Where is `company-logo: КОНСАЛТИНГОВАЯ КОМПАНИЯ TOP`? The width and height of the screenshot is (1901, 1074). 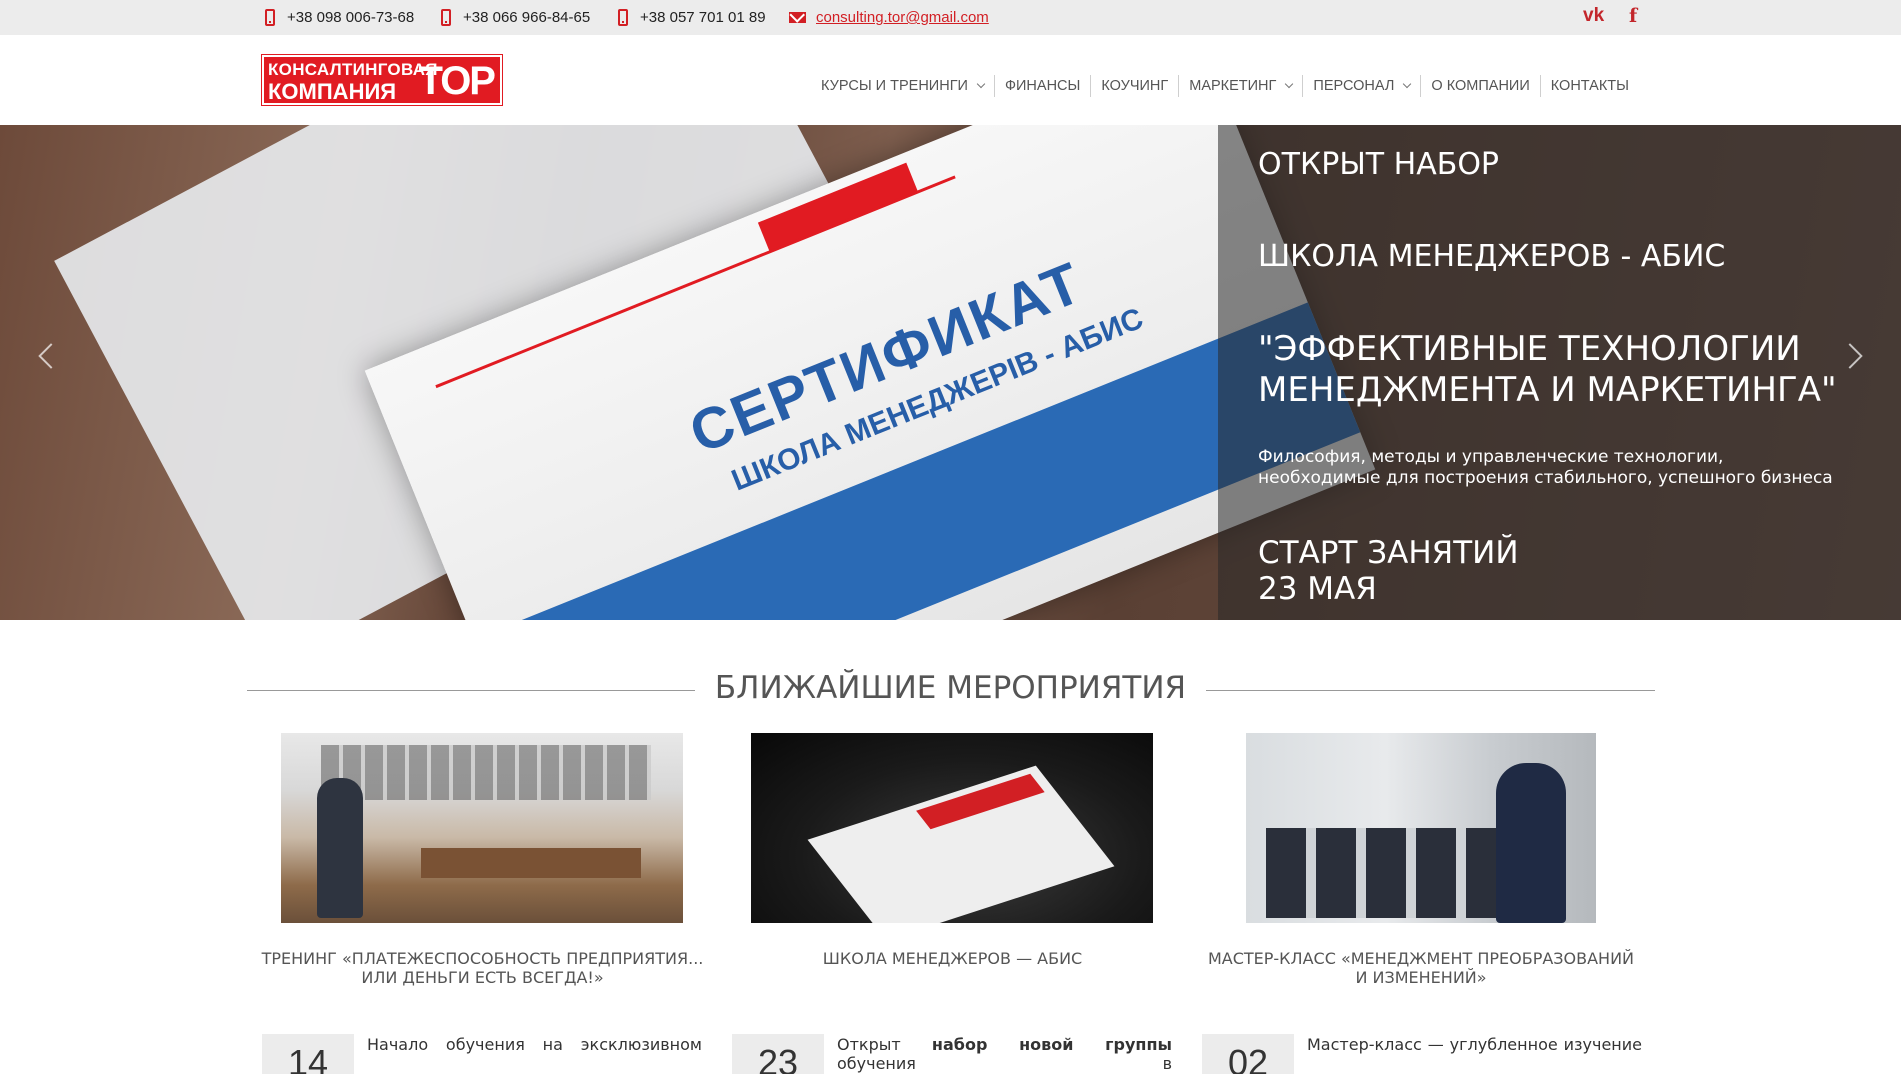
company-logo: КОНСАЛТИНГОВАЯ КОМПАНИЯ TOP is located at coordinates (382, 80).